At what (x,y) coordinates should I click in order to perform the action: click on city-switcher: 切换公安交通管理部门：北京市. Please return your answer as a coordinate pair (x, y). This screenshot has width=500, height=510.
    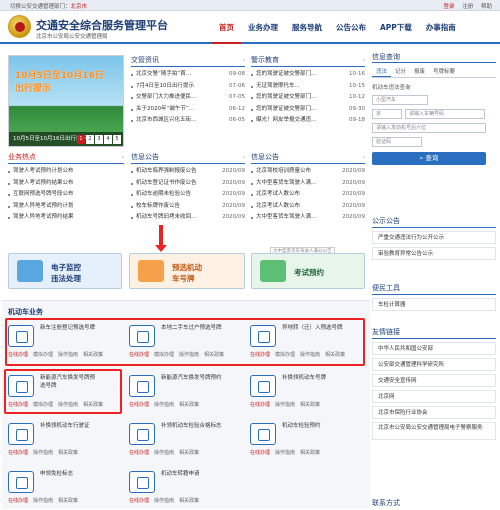
    Looking at the image, I should click on (48, 6).